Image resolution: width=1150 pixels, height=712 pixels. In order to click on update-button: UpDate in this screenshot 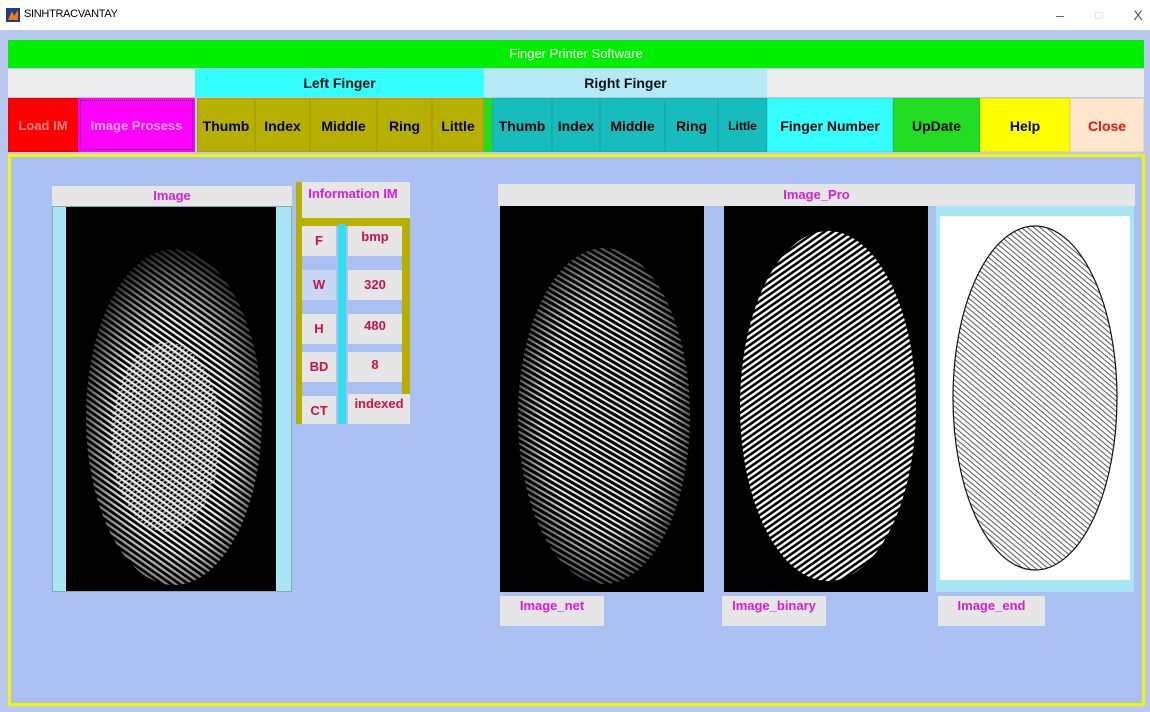, I will do `click(936, 125)`.